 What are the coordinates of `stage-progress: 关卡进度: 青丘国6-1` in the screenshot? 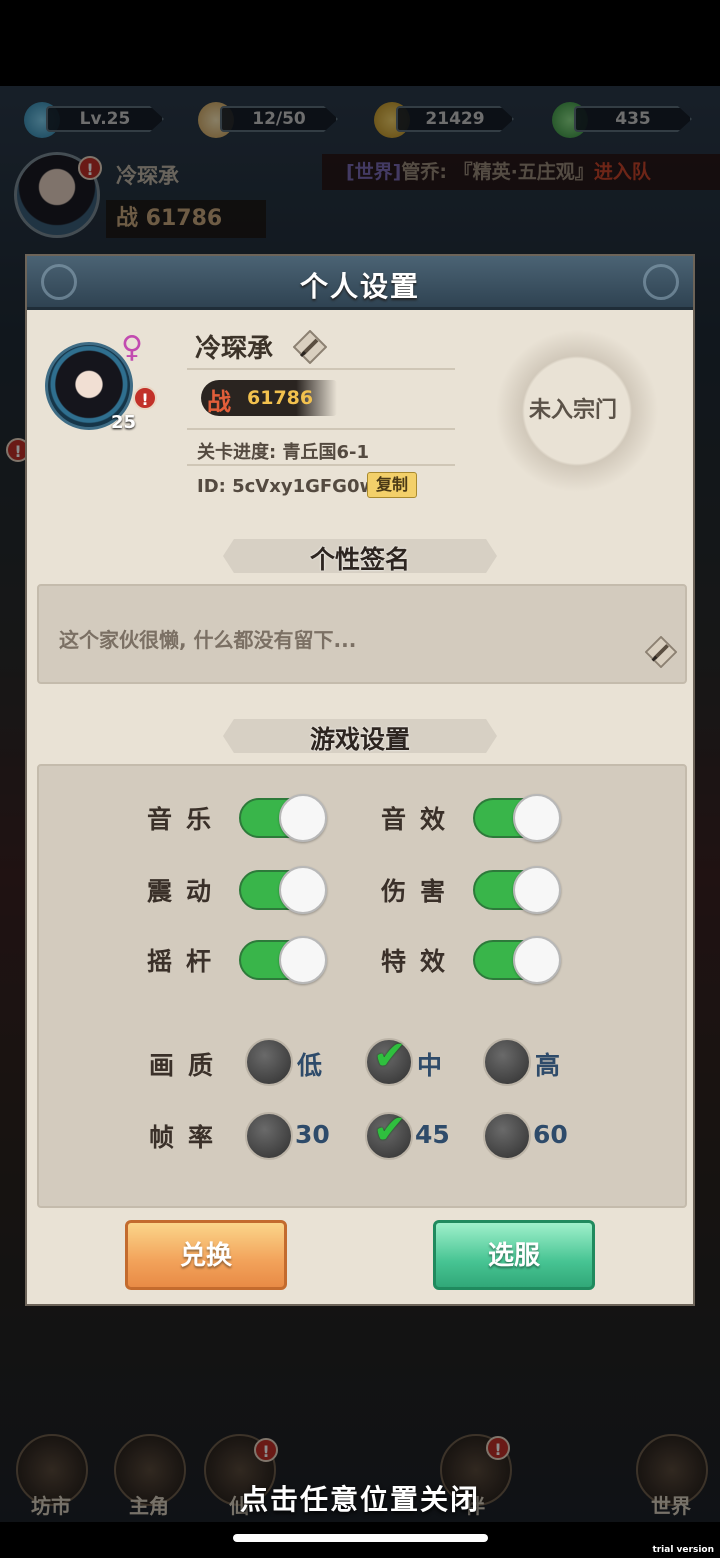 It's located at (283, 452).